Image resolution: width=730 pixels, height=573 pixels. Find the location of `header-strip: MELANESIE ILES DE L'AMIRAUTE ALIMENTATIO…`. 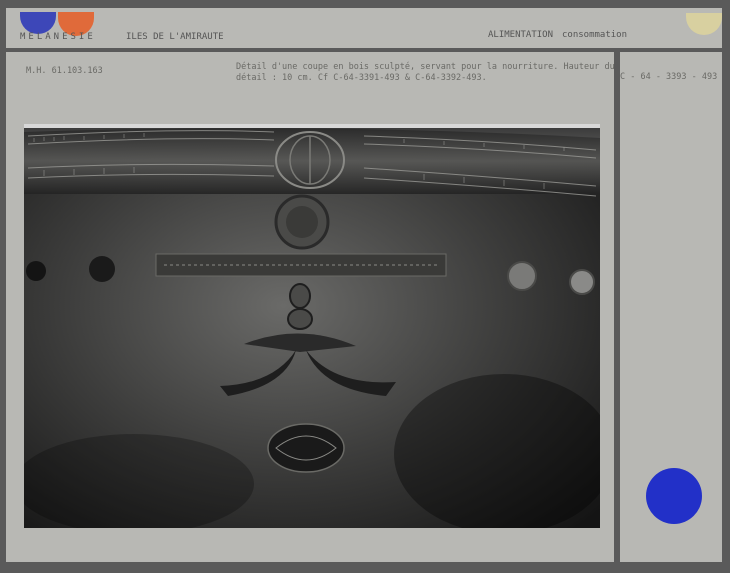

header-strip: MELANESIE ILES DE L'AMIRAUTE ALIMENTATIO… is located at coordinates (364, 28).